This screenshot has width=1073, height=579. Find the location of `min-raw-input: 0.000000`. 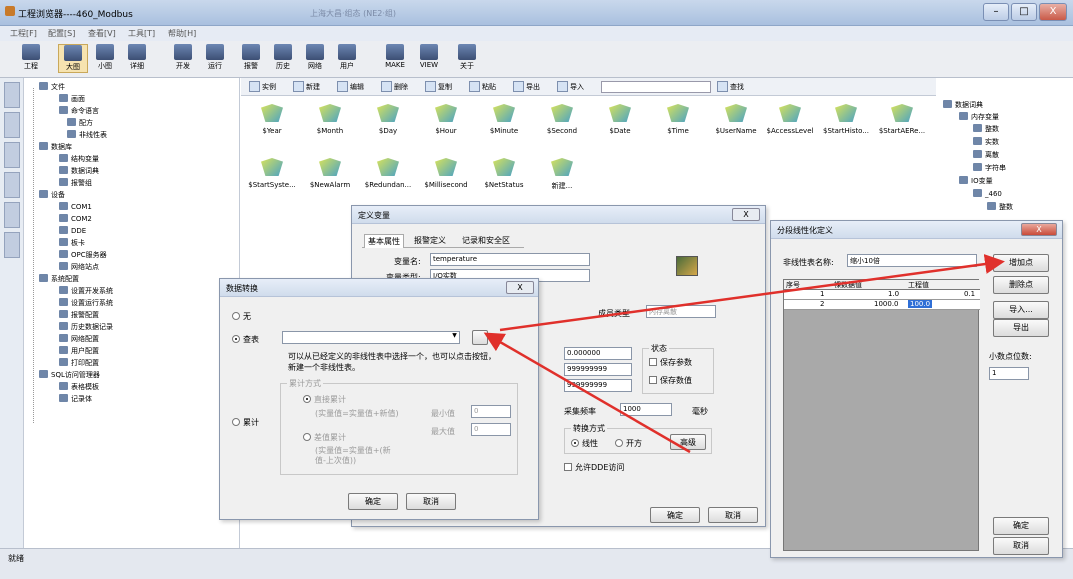

min-raw-input: 0.000000 is located at coordinates (598, 353).